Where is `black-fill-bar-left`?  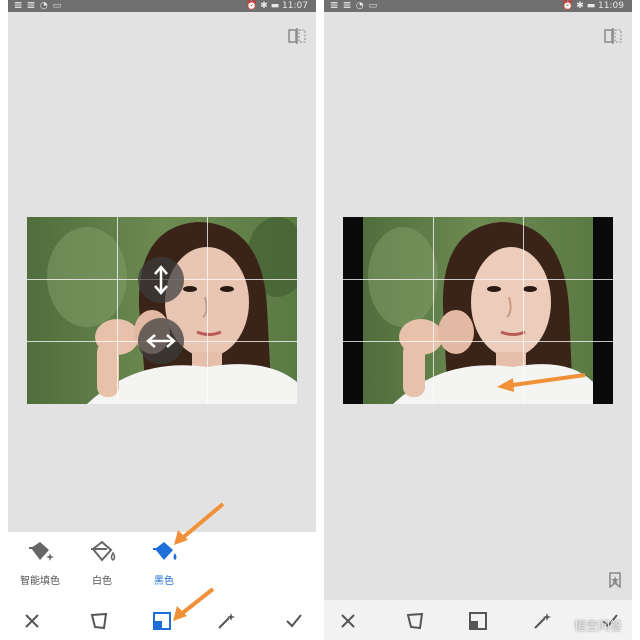 black-fill-bar-left is located at coordinates (353, 310).